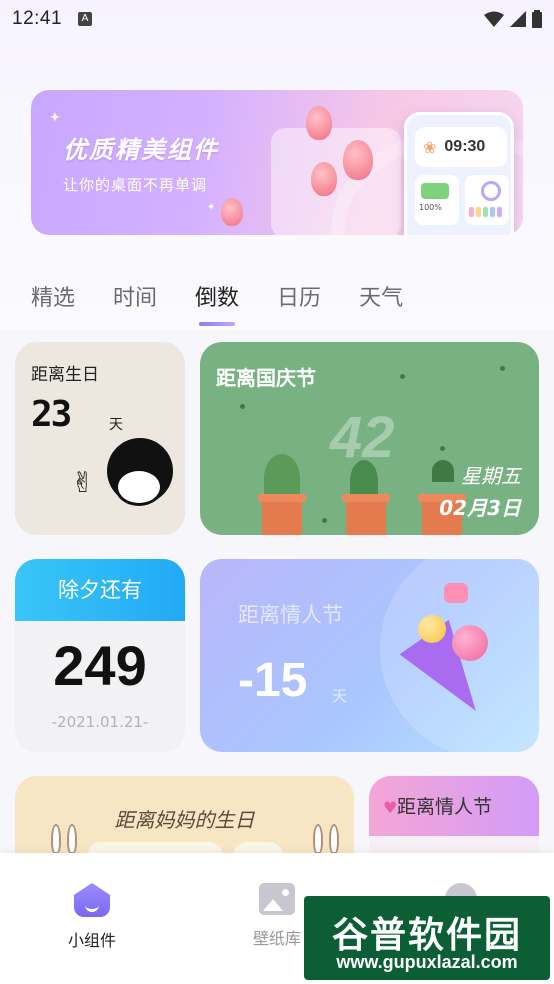  What do you see at coordinates (92, 900) in the screenshot?
I see `home-icon` at bounding box center [92, 900].